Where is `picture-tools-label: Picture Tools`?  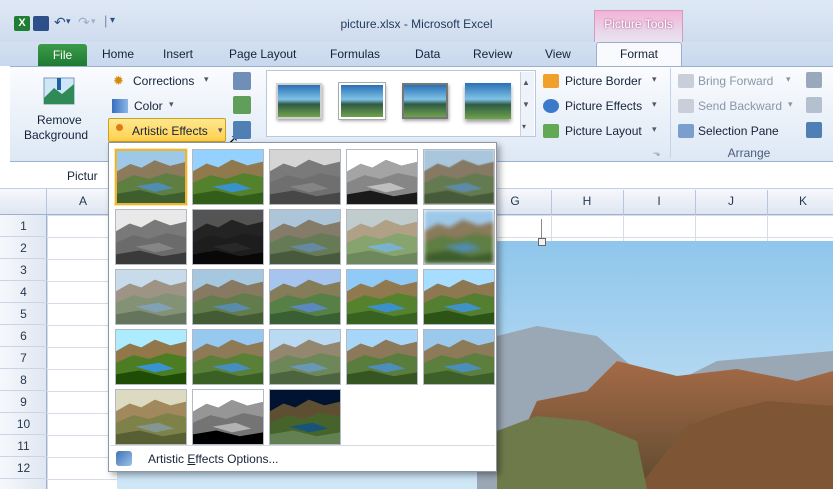
picture-tools-label: Picture Tools is located at coordinates (638, 24).